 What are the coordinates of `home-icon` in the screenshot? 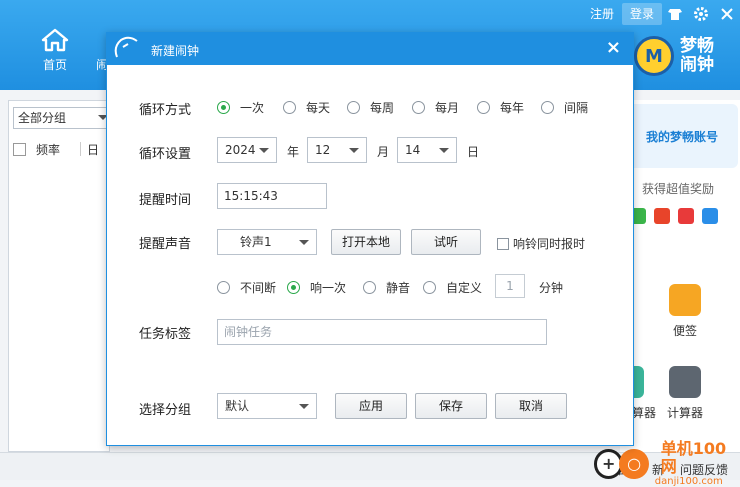 It's located at (55, 40).